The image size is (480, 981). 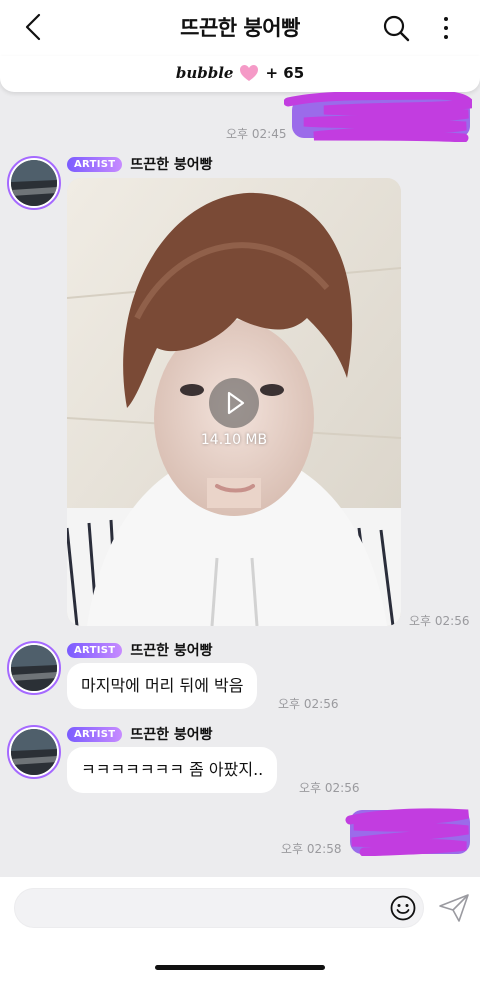 What do you see at coordinates (240, 28) in the screenshot?
I see `chat-header: 뜨끈한 붕어빵` at bounding box center [240, 28].